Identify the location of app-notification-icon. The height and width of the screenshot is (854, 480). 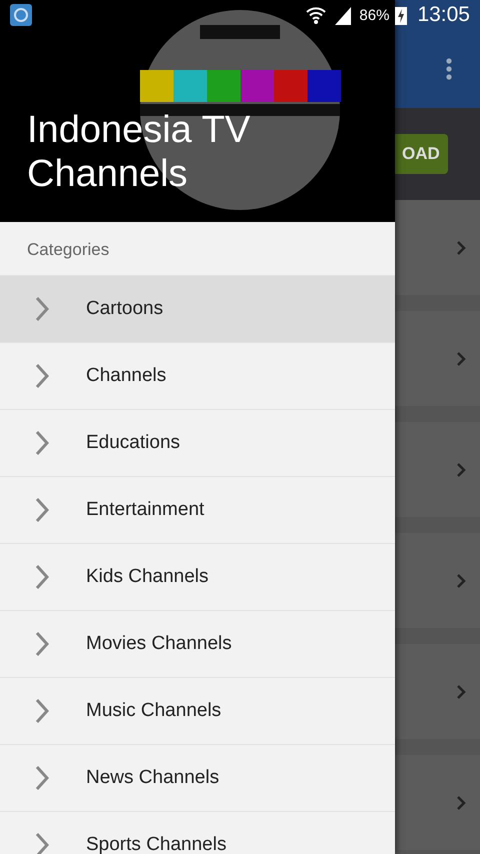
(21, 15).